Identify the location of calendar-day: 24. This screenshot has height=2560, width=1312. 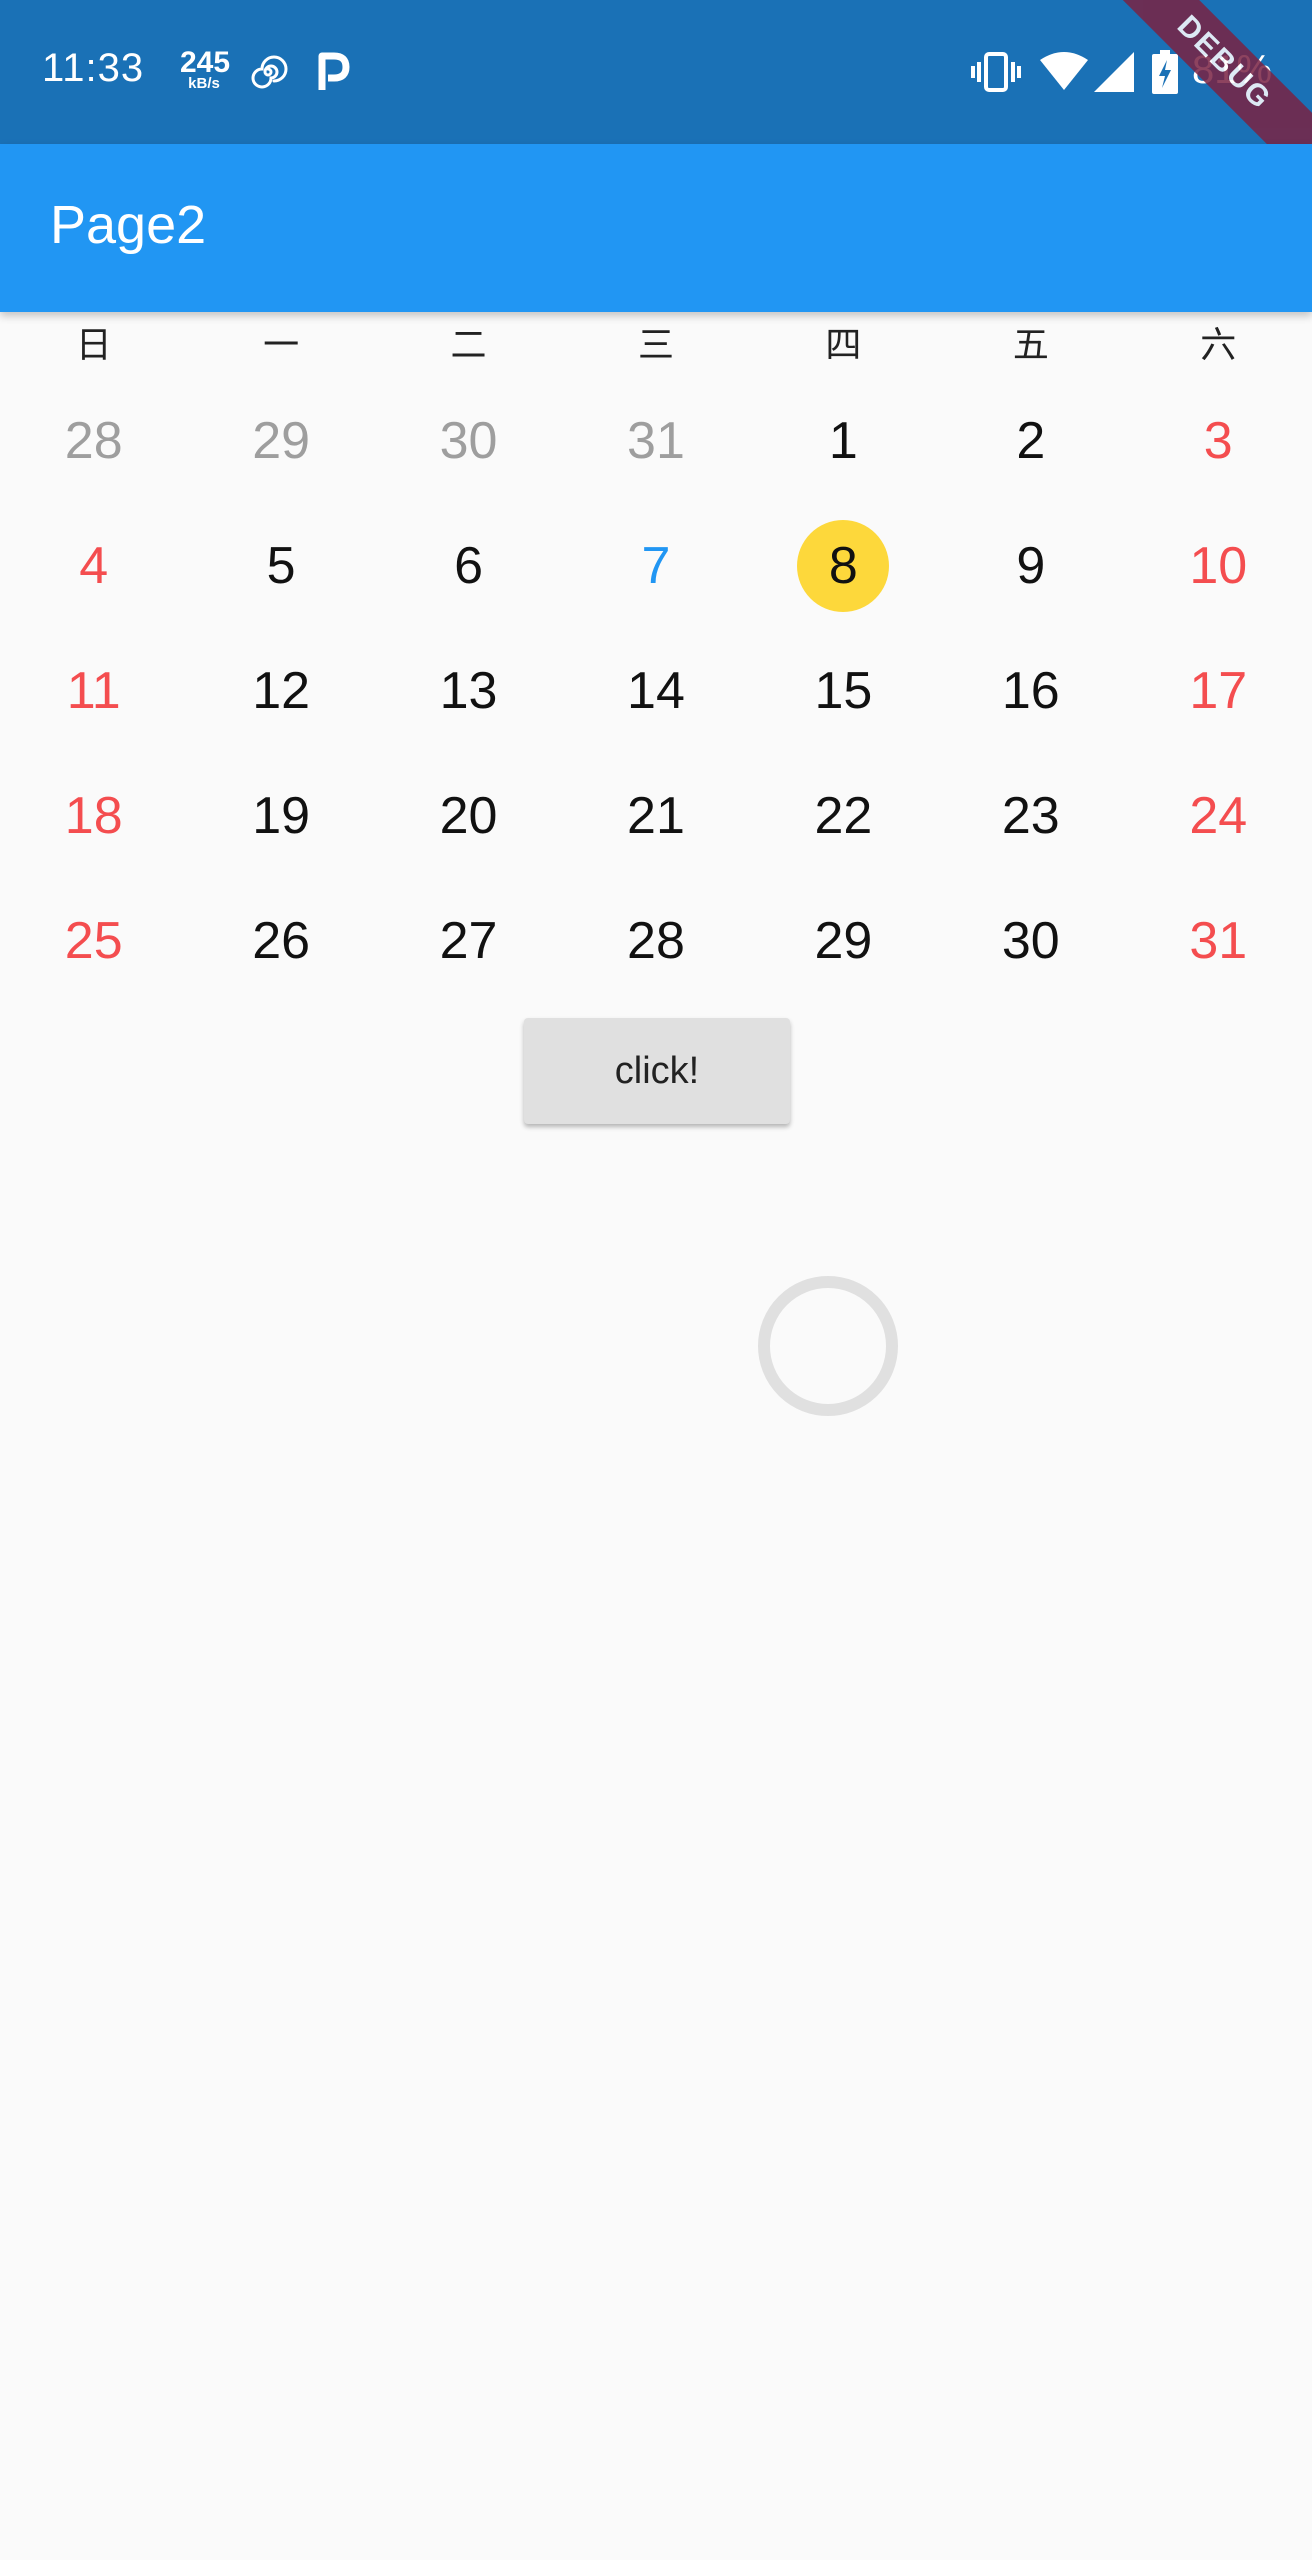
(1218, 816).